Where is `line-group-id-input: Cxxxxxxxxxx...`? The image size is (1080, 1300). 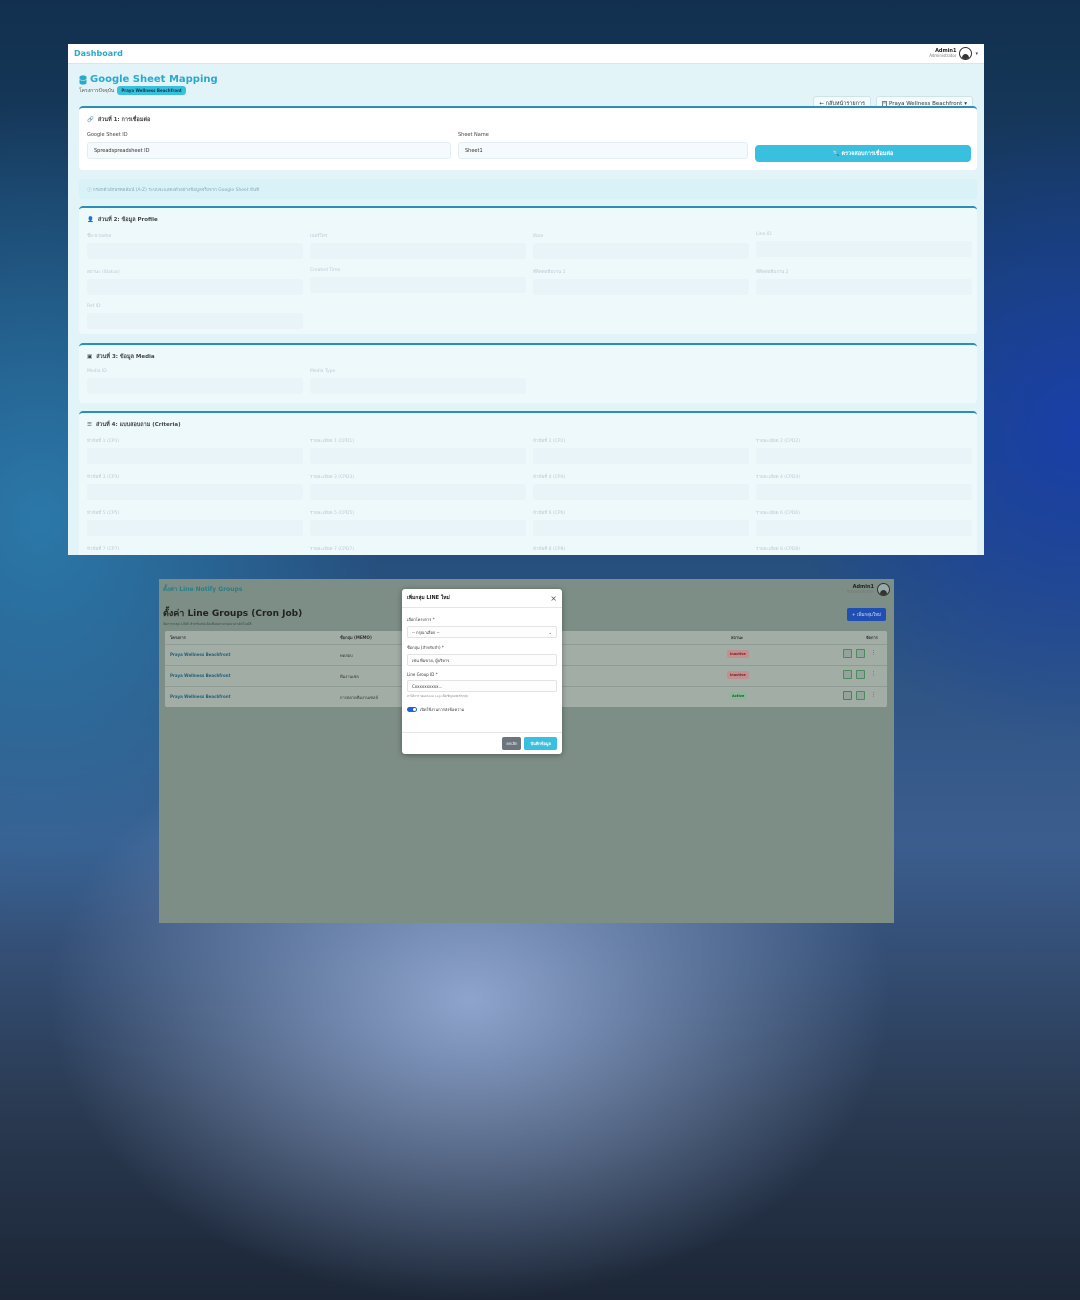 line-group-id-input: Cxxxxxxxxxx... is located at coordinates (482, 686).